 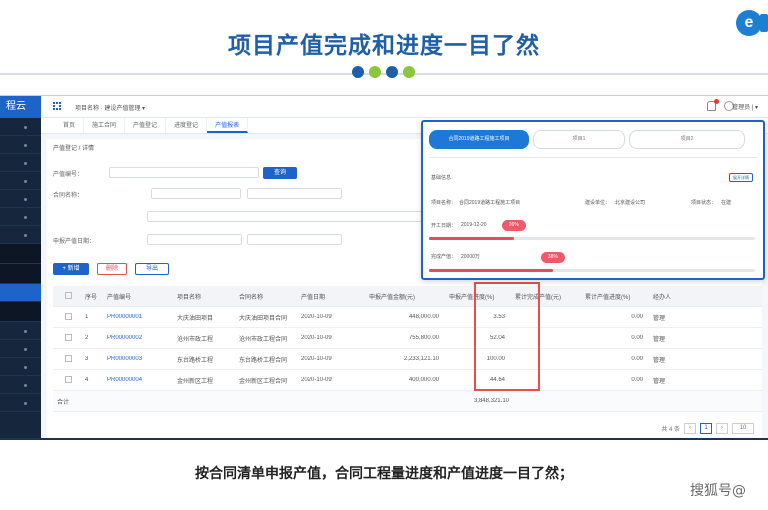 What do you see at coordinates (441, 178) in the screenshot?
I see `popup-section-title: 基础信息` at bounding box center [441, 178].